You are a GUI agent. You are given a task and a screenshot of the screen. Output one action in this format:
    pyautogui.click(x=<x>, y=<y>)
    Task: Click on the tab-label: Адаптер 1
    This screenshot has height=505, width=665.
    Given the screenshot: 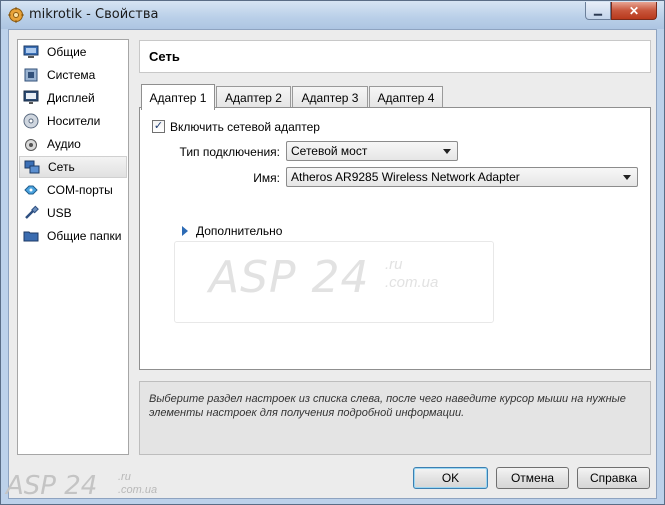 What is the action you would take?
    pyautogui.click(x=178, y=97)
    